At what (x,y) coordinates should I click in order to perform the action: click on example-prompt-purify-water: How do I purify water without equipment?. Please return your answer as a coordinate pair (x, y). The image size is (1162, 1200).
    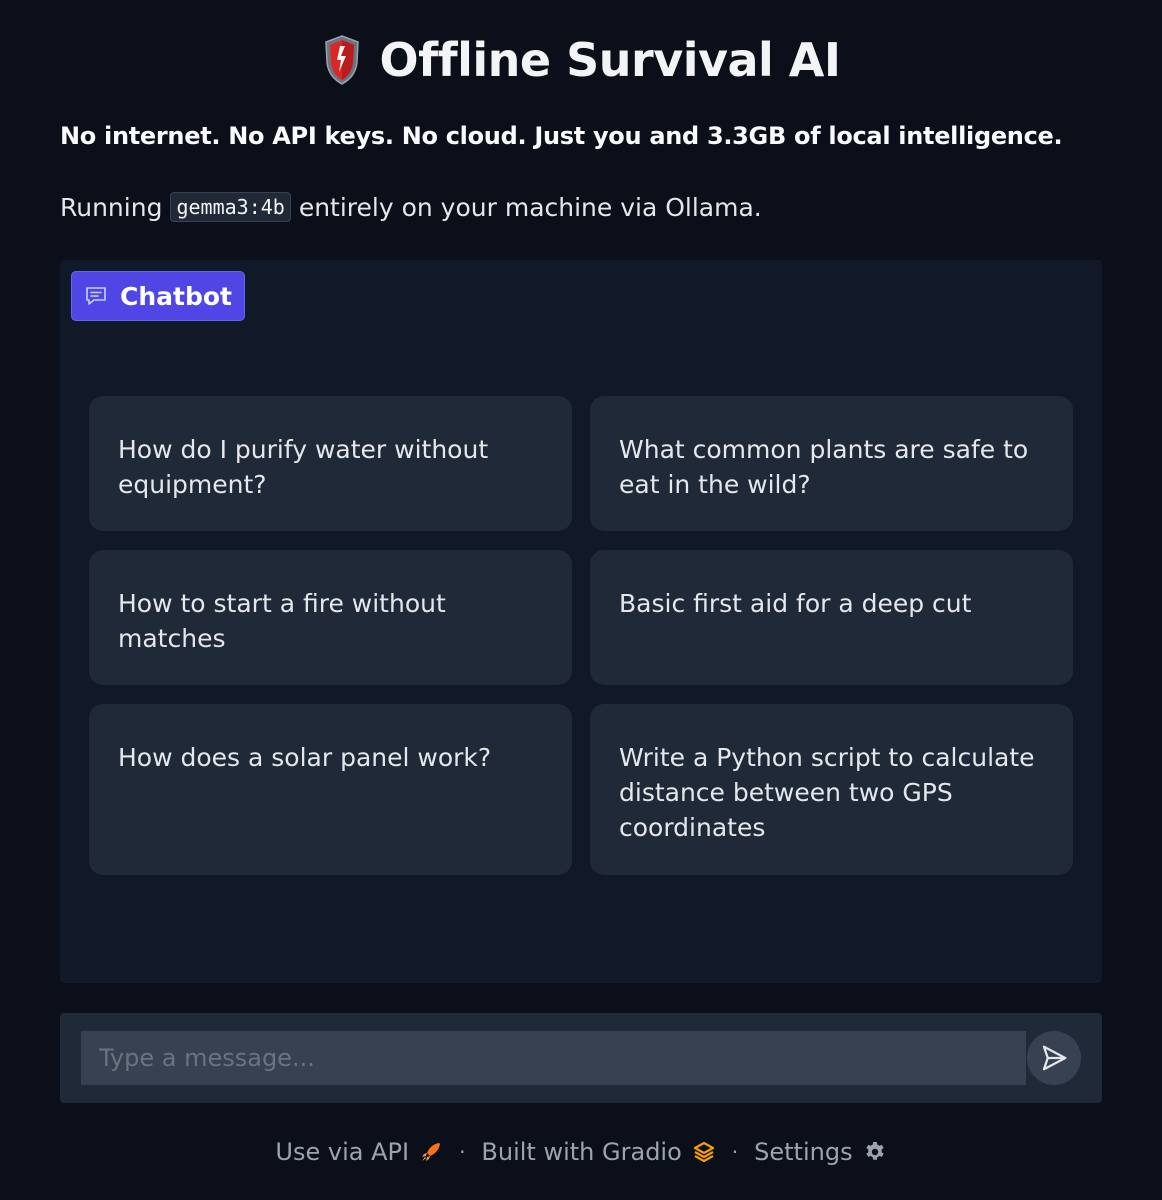
    Looking at the image, I should click on (330, 463).